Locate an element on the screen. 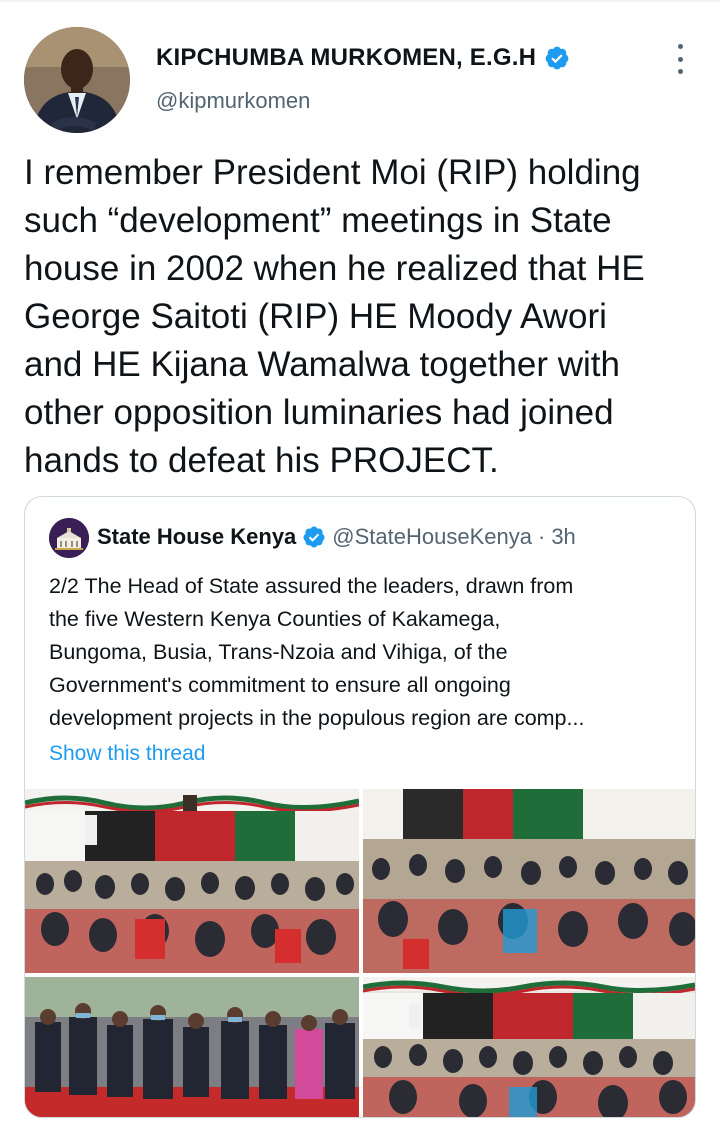  quoted-tweet-header: State House Kenya @StateHouseKenya · 3h is located at coordinates (336, 537).